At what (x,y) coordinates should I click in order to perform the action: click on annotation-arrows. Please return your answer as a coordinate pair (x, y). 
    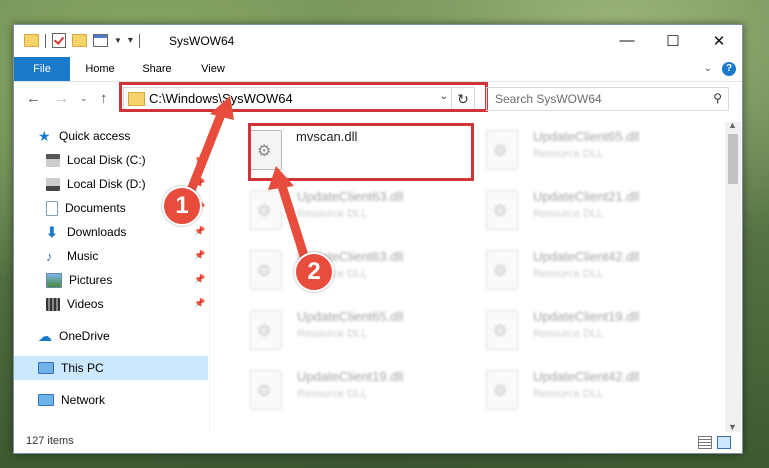
    Looking at the image, I should click on (247, 181).